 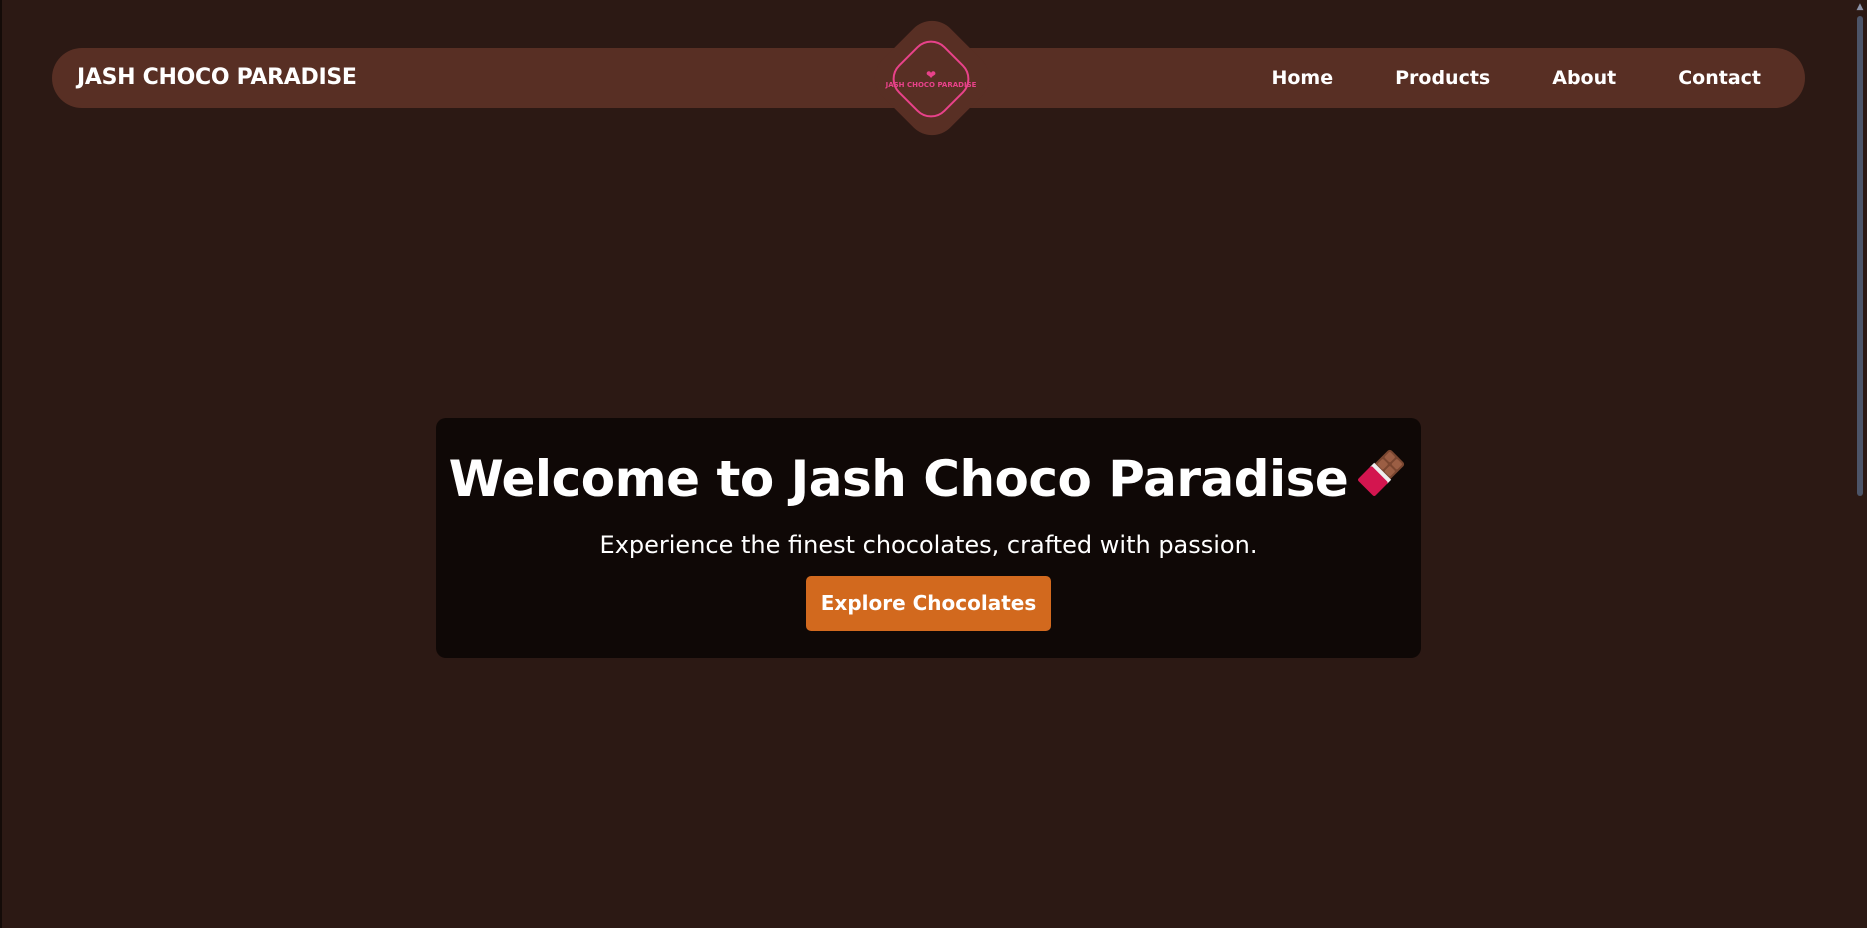 What do you see at coordinates (1382, 479) in the screenshot?
I see `chocolate-bar-icon` at bounding box center [1382, 479].